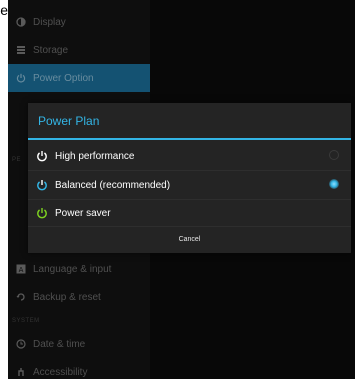 This screenshot has width=355, height=379. What do you see at coordinates (113, 185) in the screenshot?
I see `option-label: Balanced (recommended)` at bounding box center [113, 185].